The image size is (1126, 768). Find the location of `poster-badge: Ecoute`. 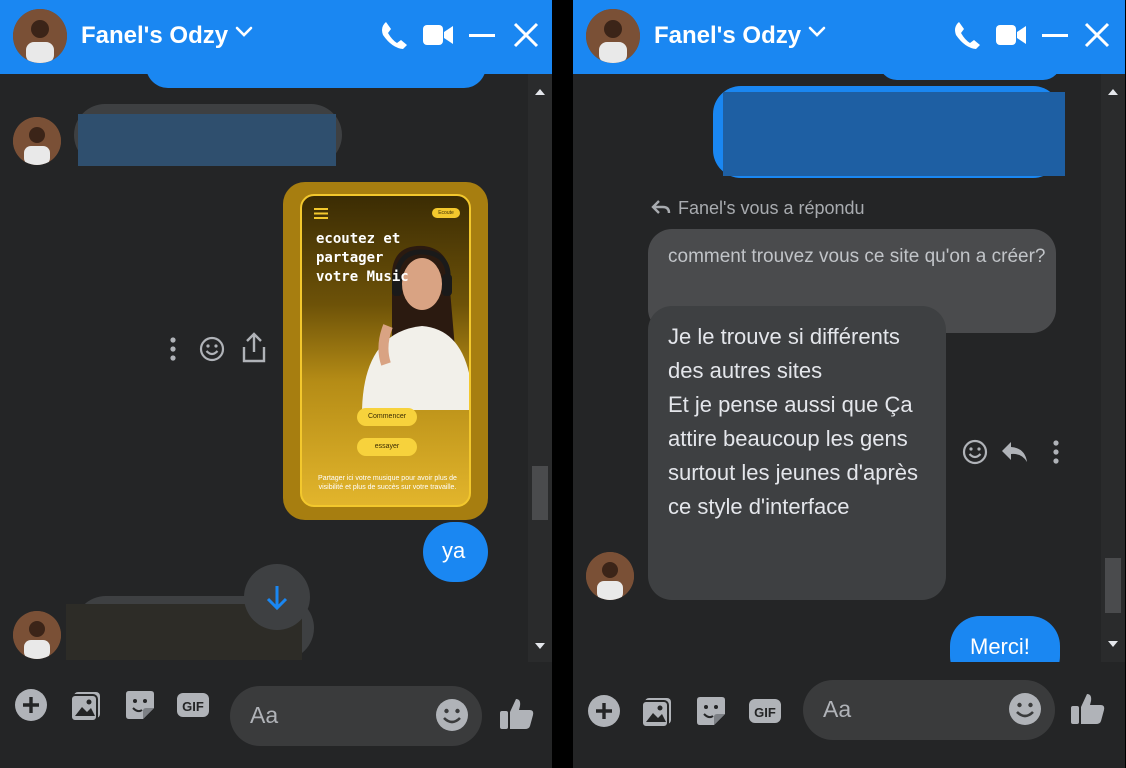

poster-badge: Ecoute is located at coordinates (446, 213).